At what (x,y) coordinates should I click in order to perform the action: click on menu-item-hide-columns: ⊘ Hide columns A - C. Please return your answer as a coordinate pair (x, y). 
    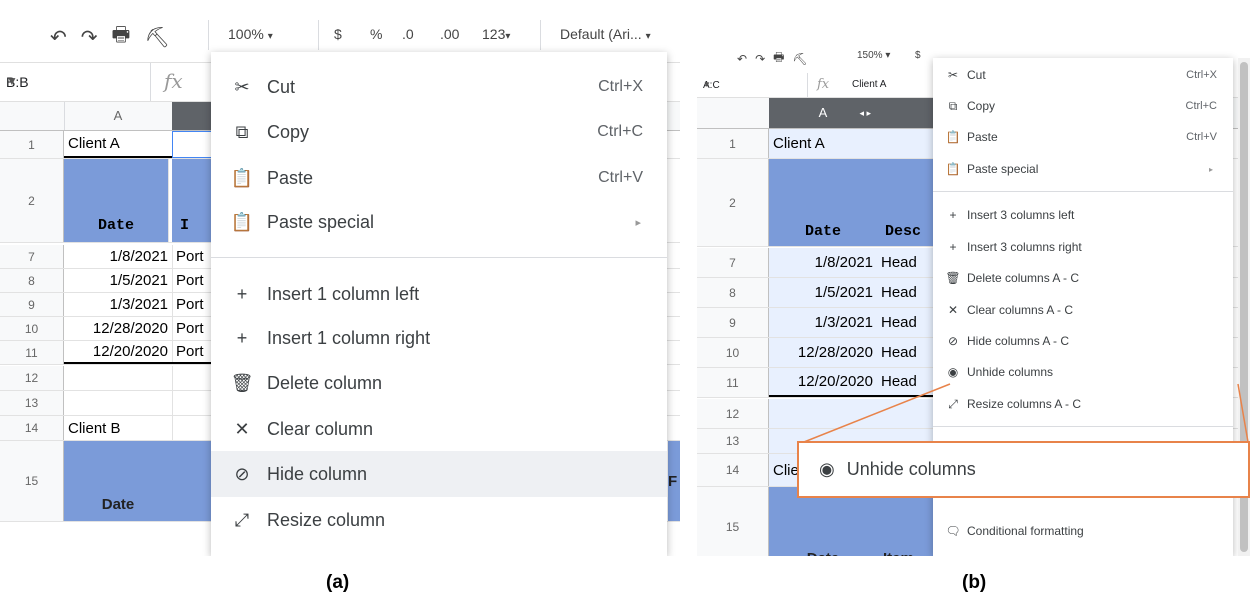
    Looking at the image, I should click on (1083, 341).